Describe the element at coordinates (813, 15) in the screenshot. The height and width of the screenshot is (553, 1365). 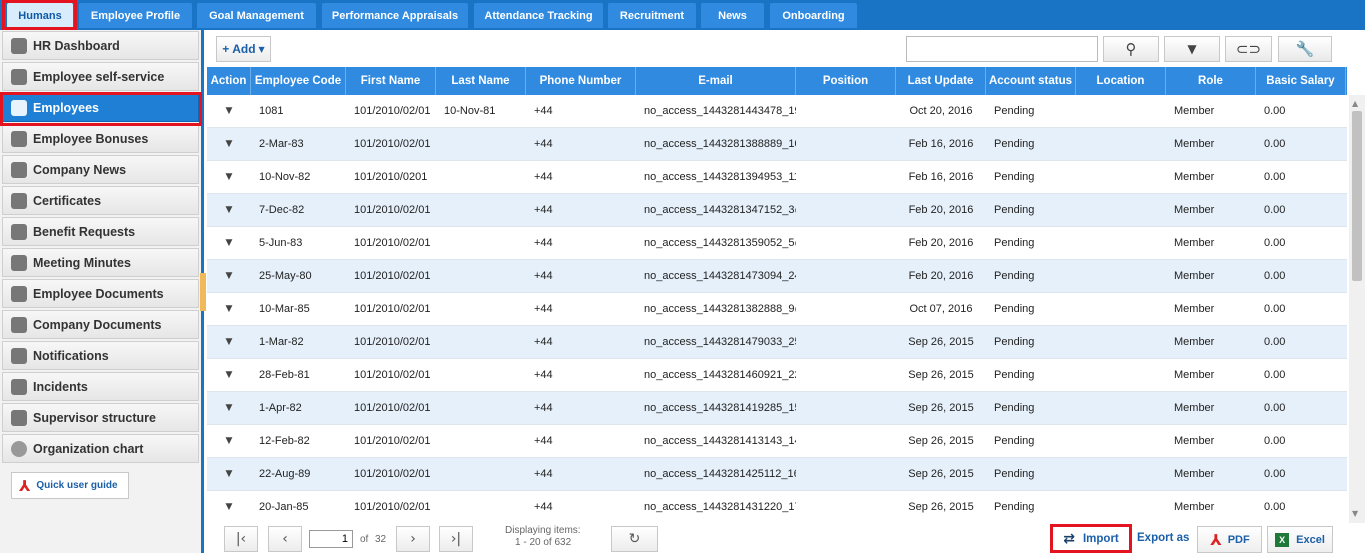
I see `tab-onboarding: Onboarding` at that location.